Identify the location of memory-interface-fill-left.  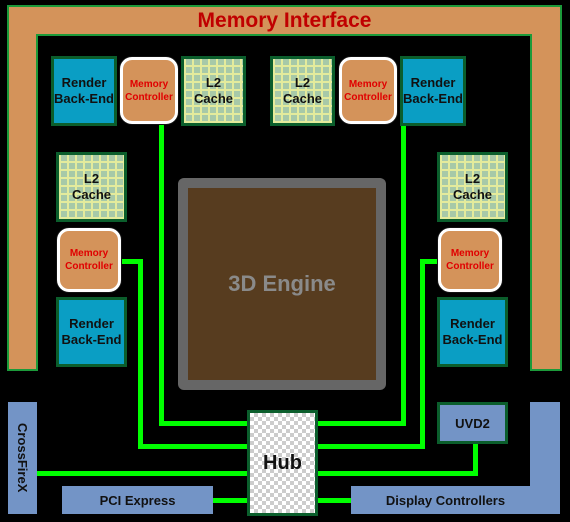
(22, 188).